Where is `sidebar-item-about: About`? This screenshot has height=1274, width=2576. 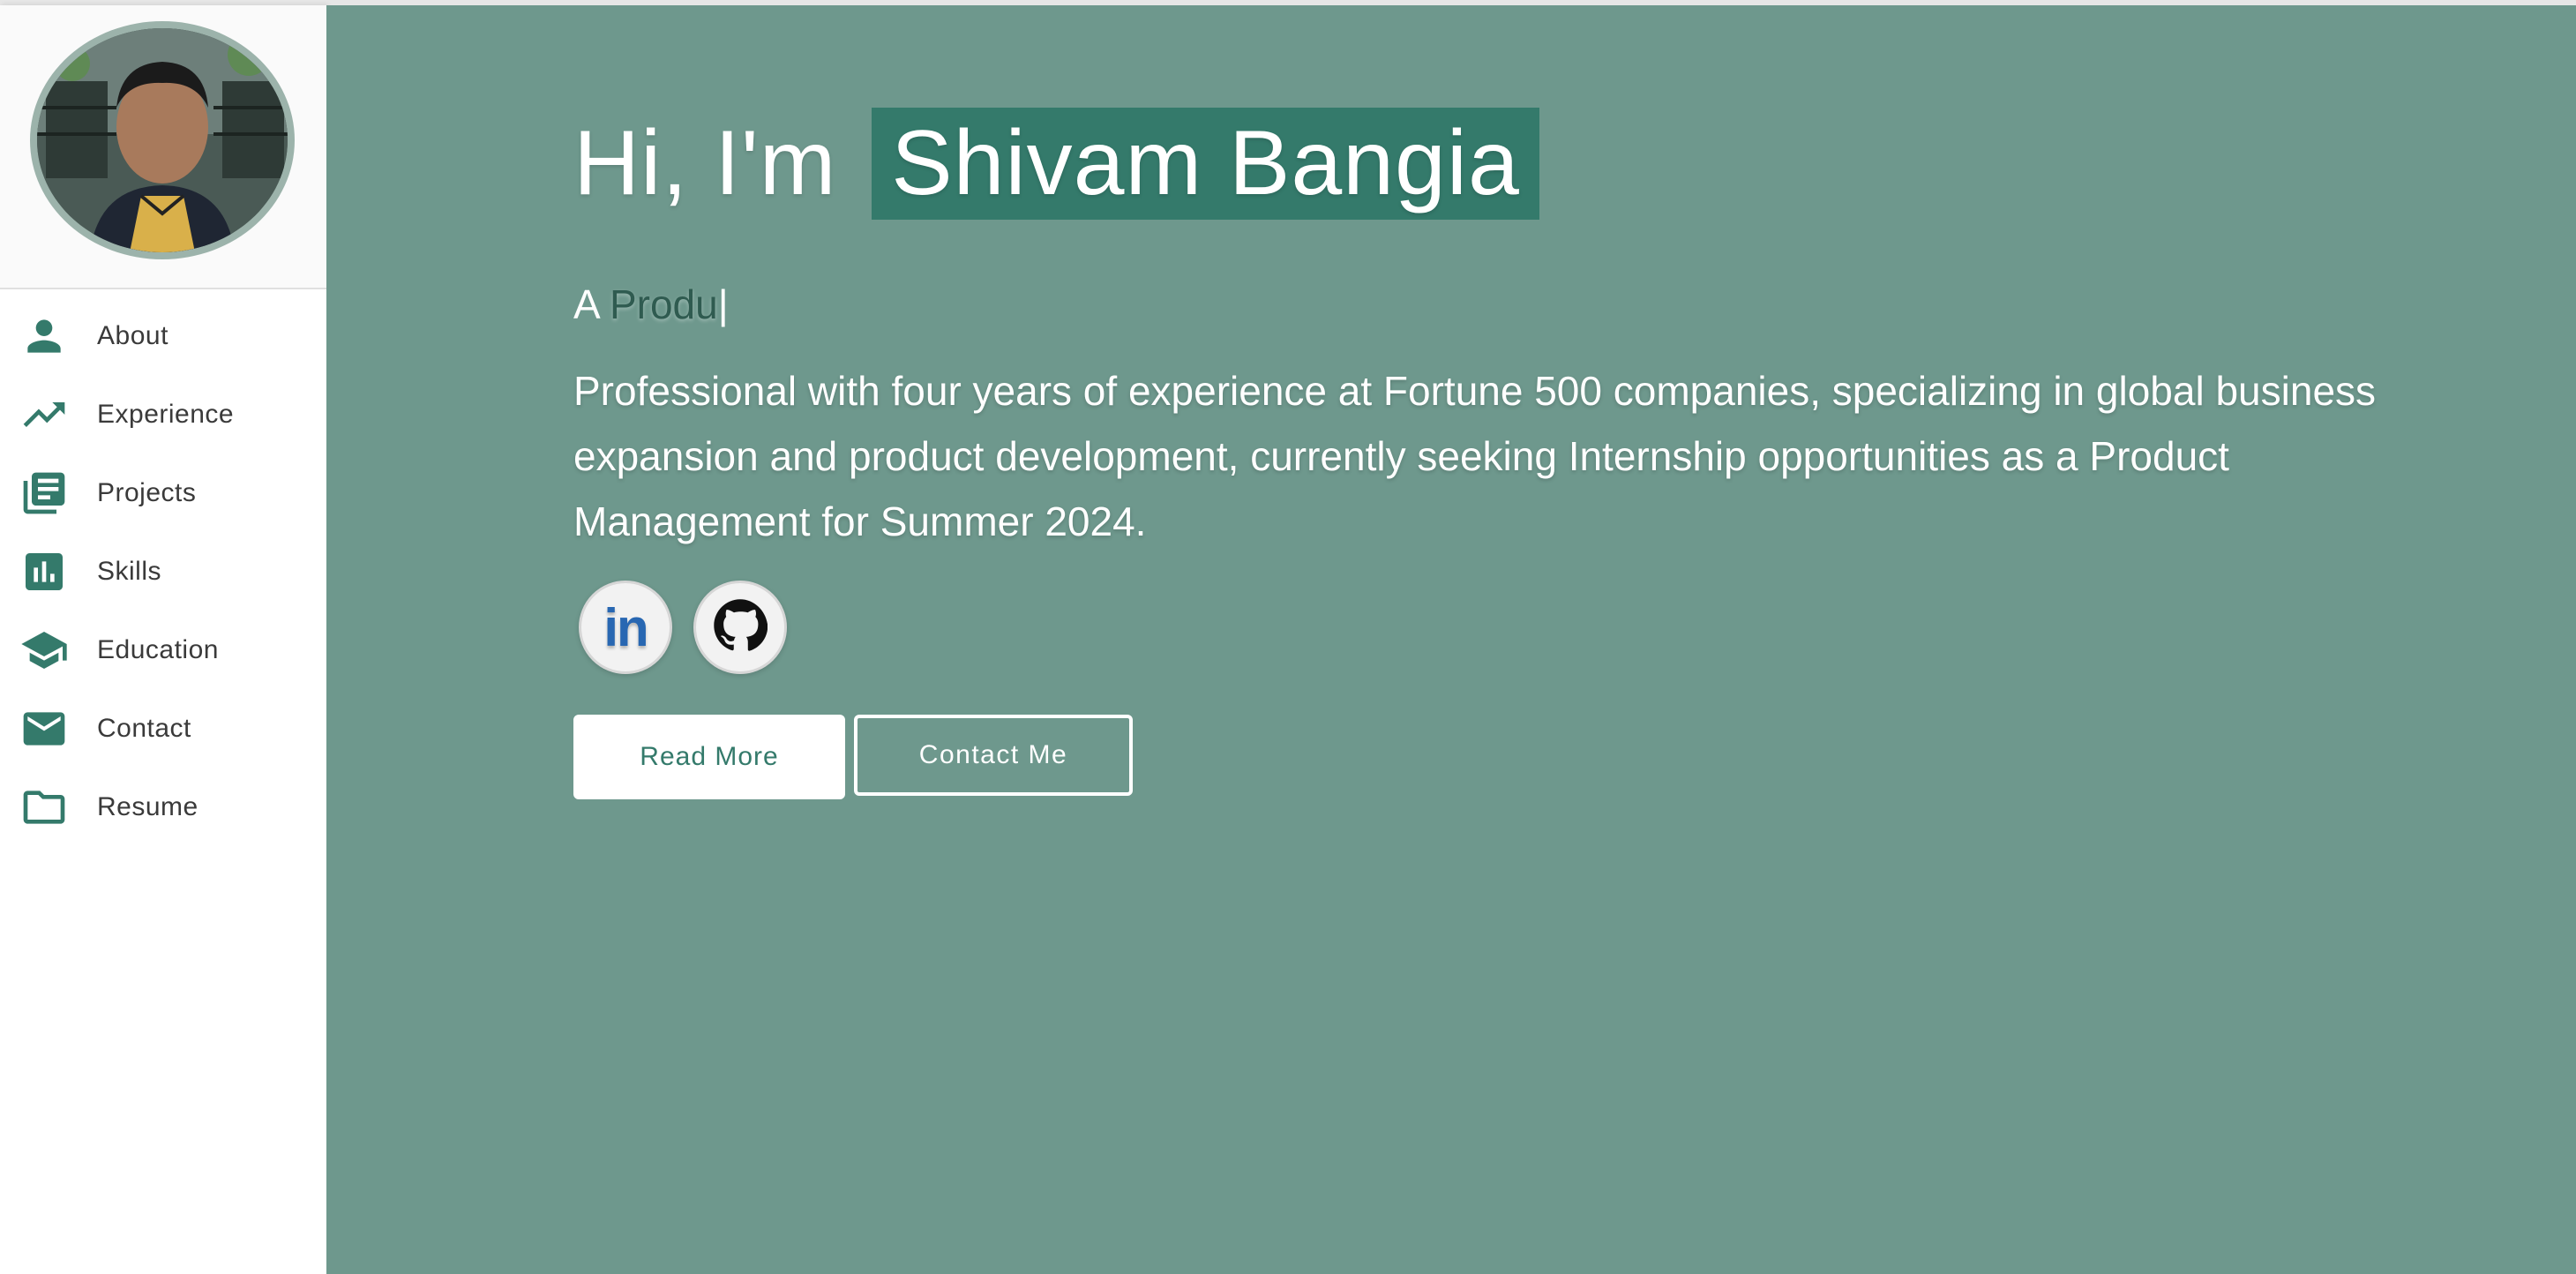 sidebar-item-about: About is located at coordinates (163, 336).